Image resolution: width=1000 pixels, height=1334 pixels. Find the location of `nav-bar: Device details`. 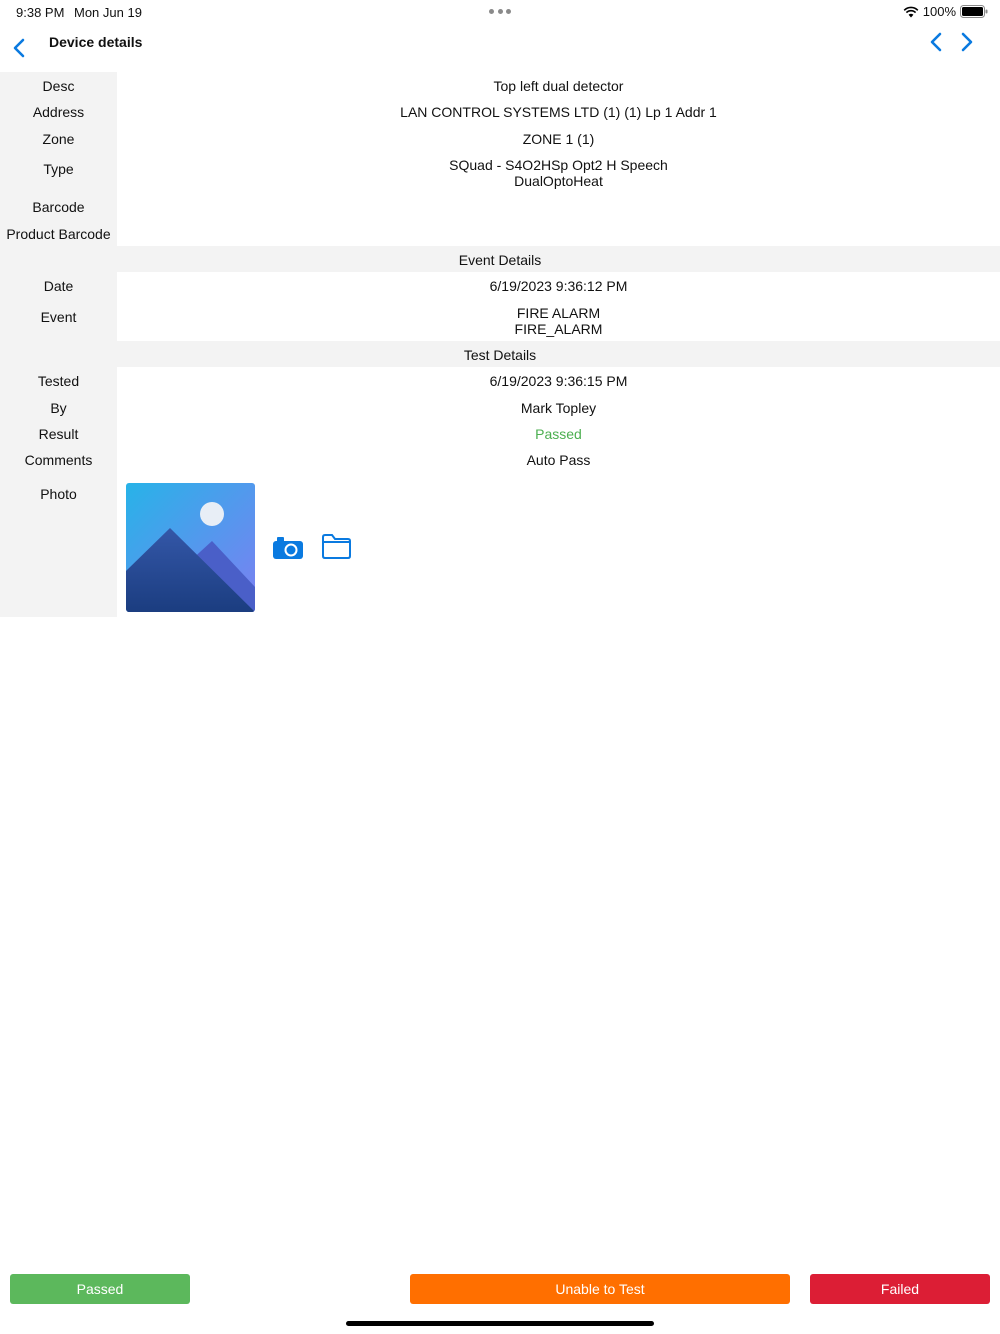

nav-bar: Device details is located at coordinates (500, 46).